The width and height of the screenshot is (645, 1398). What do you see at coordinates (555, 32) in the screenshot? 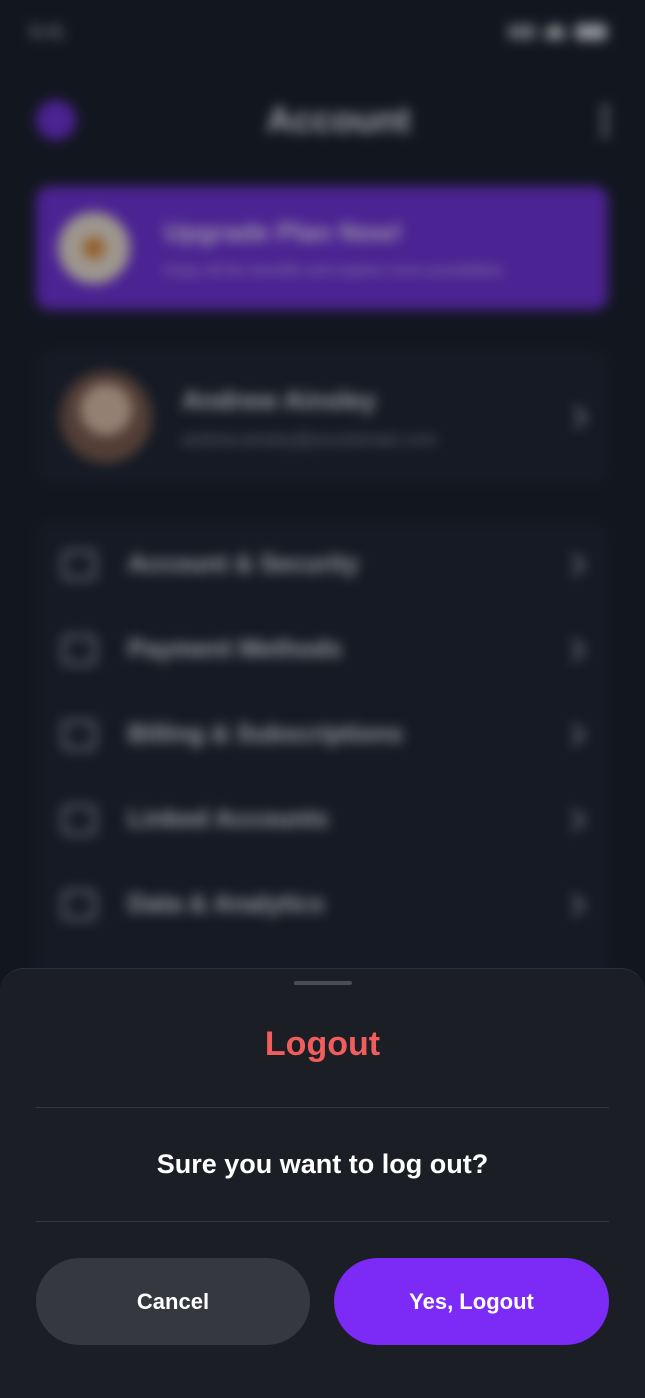
I see `wifi-icon` at bounding box center [555, 32].